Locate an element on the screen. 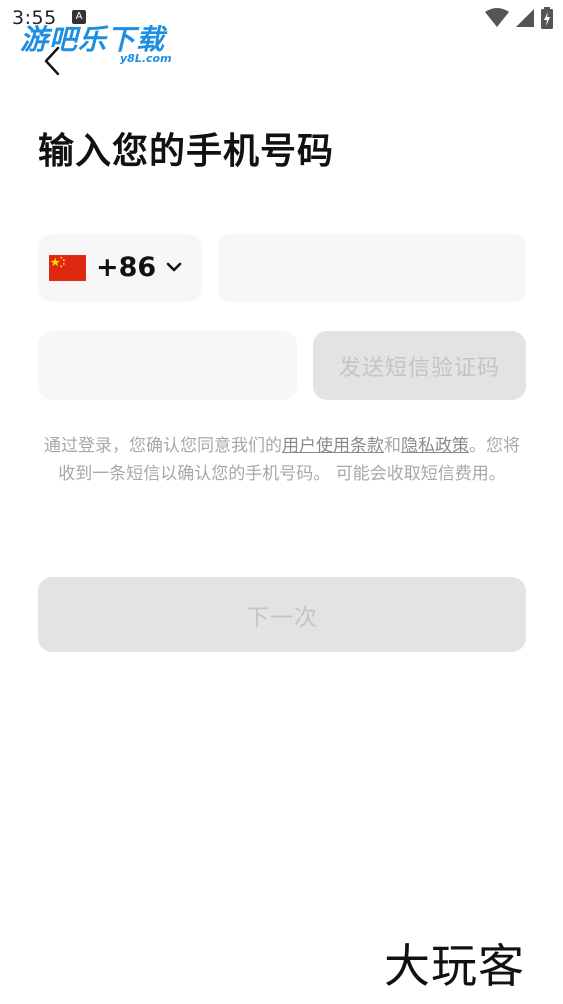 The height and width of the screenshot is (1004, 563). chevron-left-icon is located at coordinates (52, 61).